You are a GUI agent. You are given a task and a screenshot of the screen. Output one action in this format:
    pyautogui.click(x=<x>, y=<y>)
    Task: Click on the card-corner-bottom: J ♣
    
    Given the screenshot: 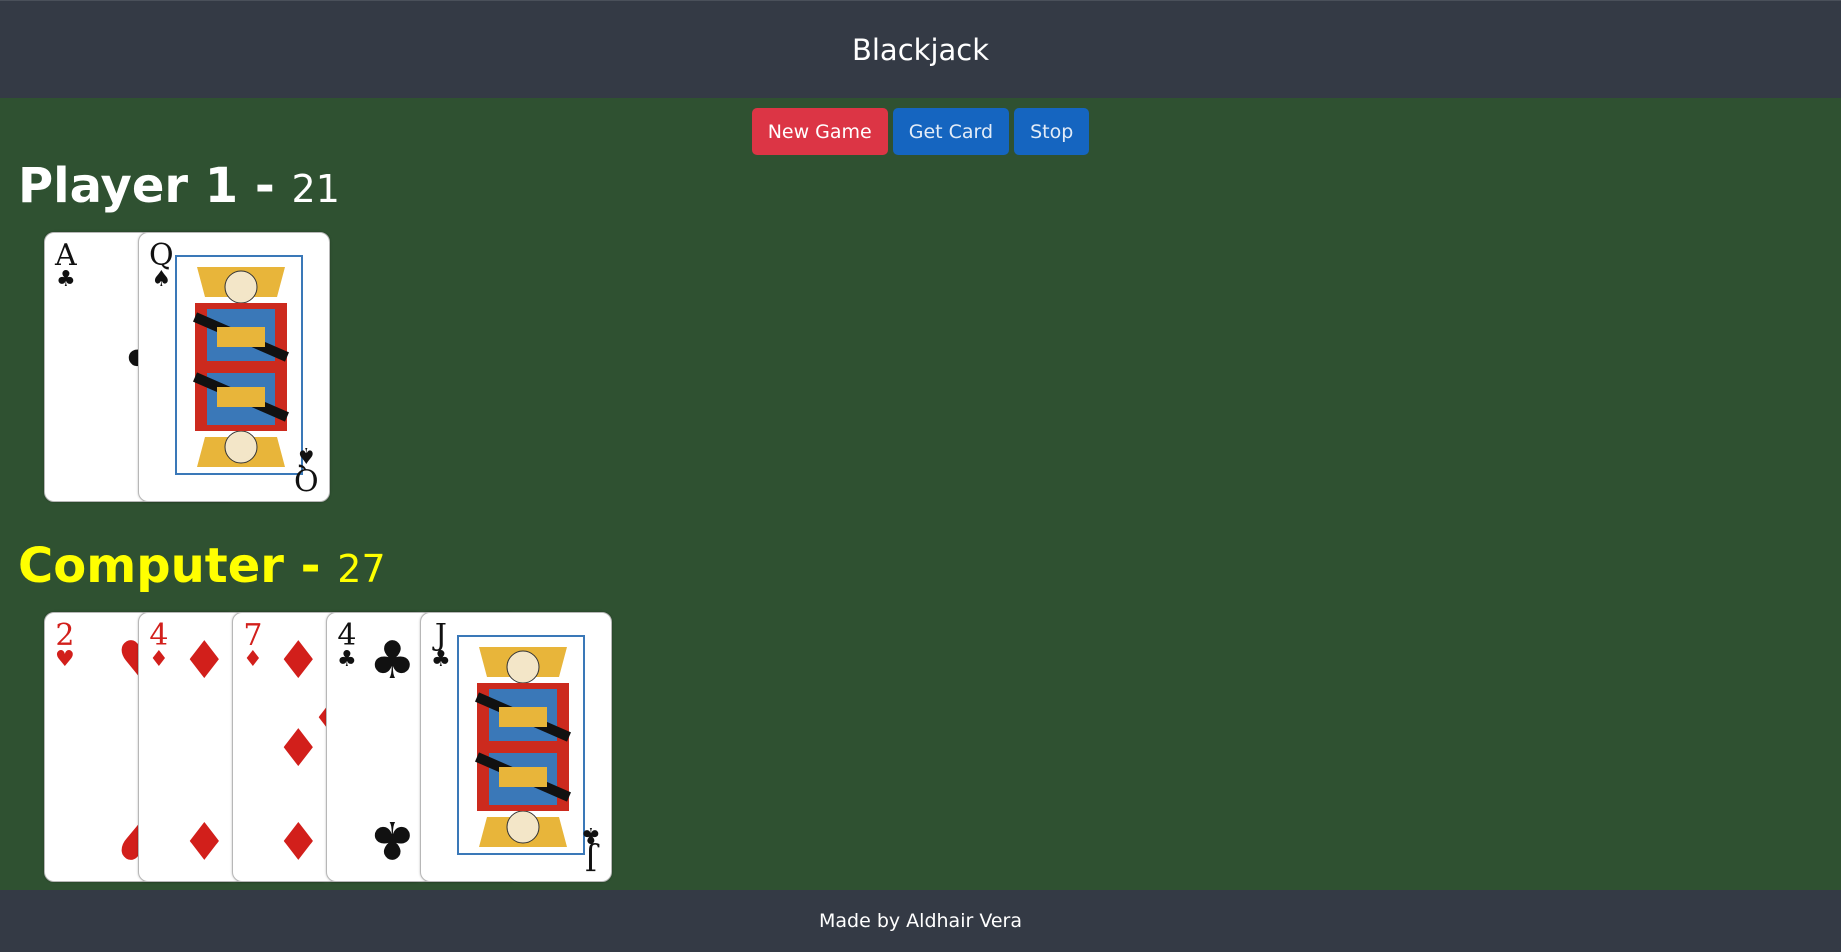 What is the action you would take?
    pyautogui.click(x=591, y=849)
    